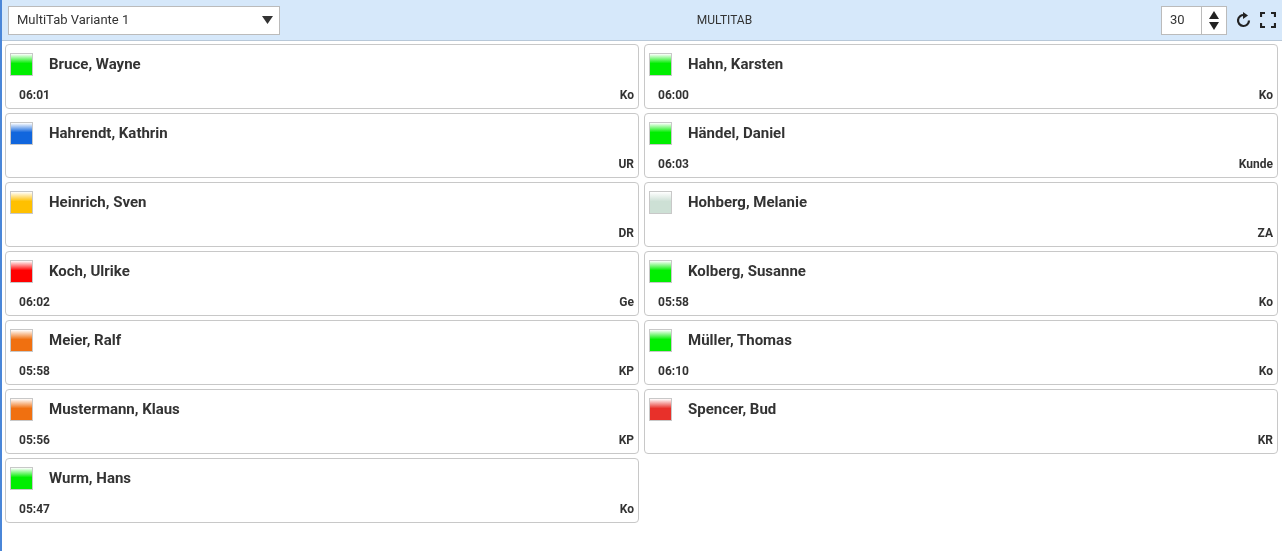  I want to click on interval-spinner: 30, so click(1194, 20).